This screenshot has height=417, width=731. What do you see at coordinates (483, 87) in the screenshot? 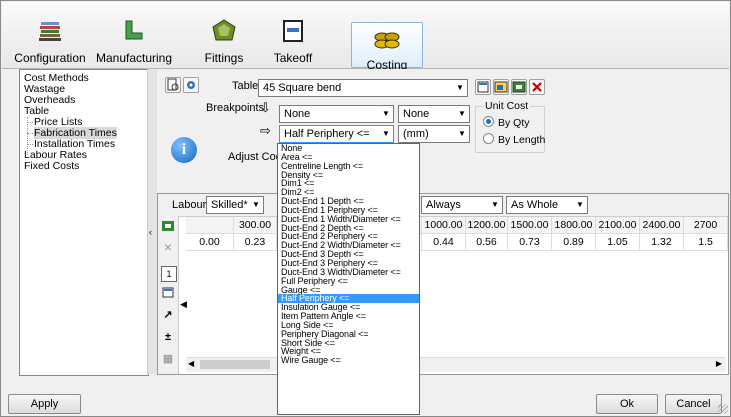
I see `table-properties-icon` at bounding box center [483, 87].